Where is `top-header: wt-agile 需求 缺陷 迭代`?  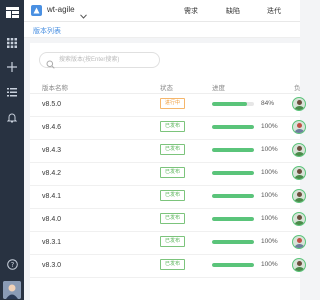 top-header: wt-agile 需求 缺陷 迭代 is located at coordinates (162, 11).